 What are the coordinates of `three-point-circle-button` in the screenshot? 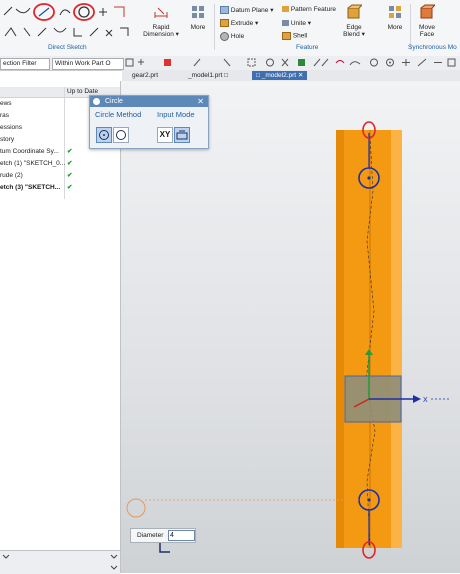 It's located at (121, 135).